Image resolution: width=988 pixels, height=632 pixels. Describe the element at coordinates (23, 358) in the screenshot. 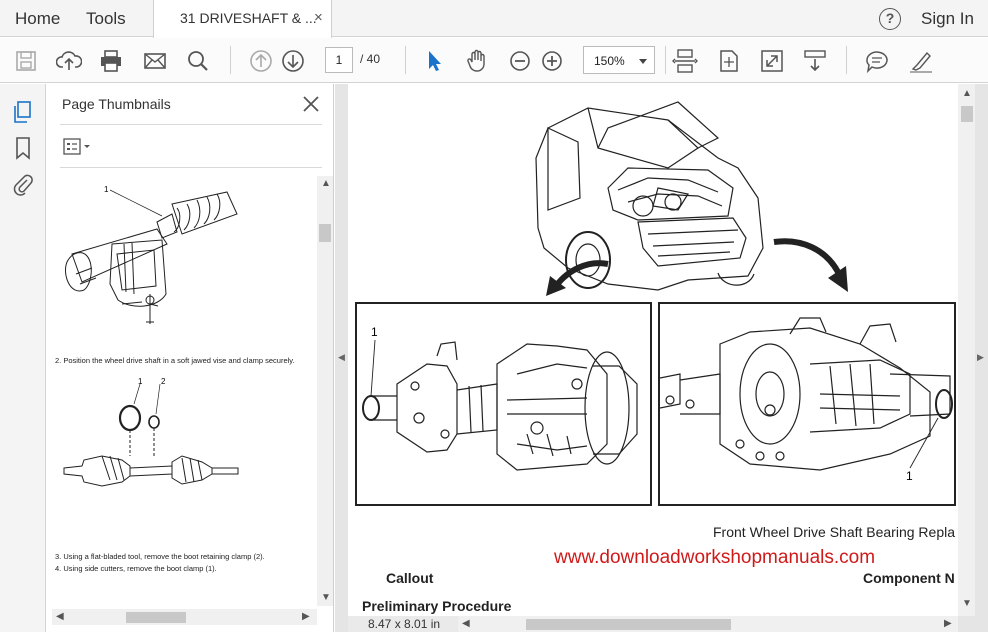

I see `navigation-rail` at that location.